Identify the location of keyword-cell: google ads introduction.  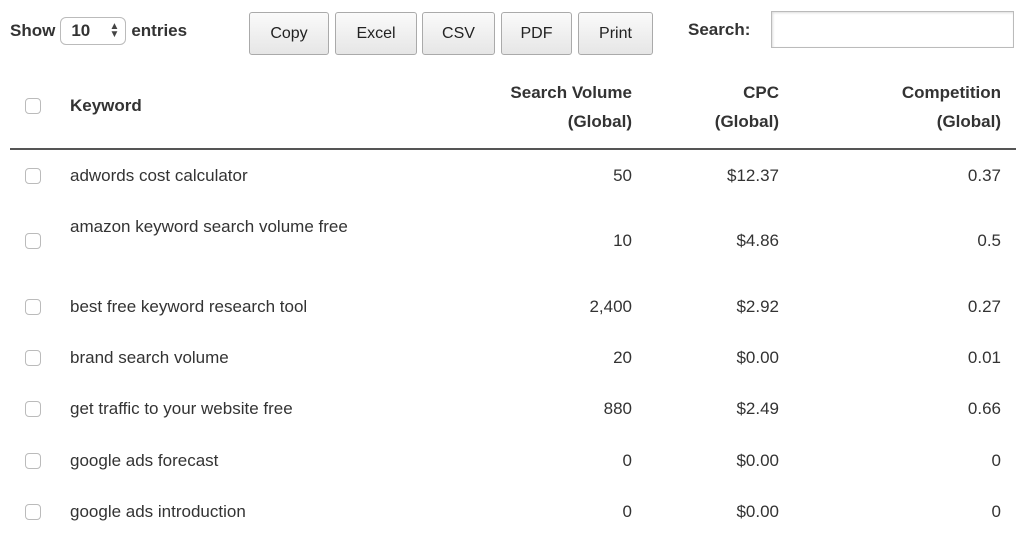
(158, 511).